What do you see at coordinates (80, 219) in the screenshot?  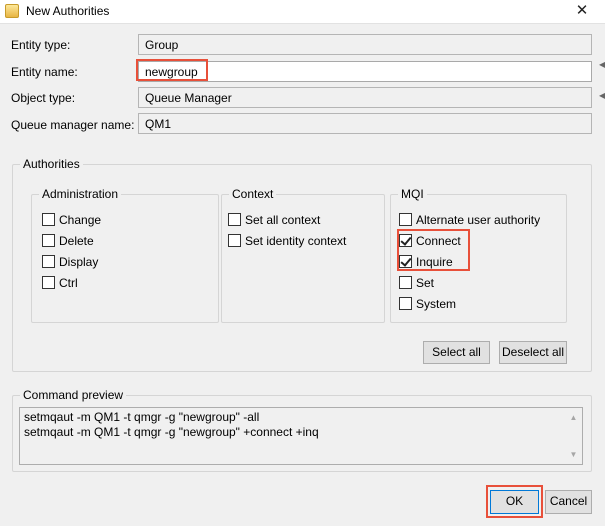 I see `checkbox-label: Change` at bounding box center [80, 219].